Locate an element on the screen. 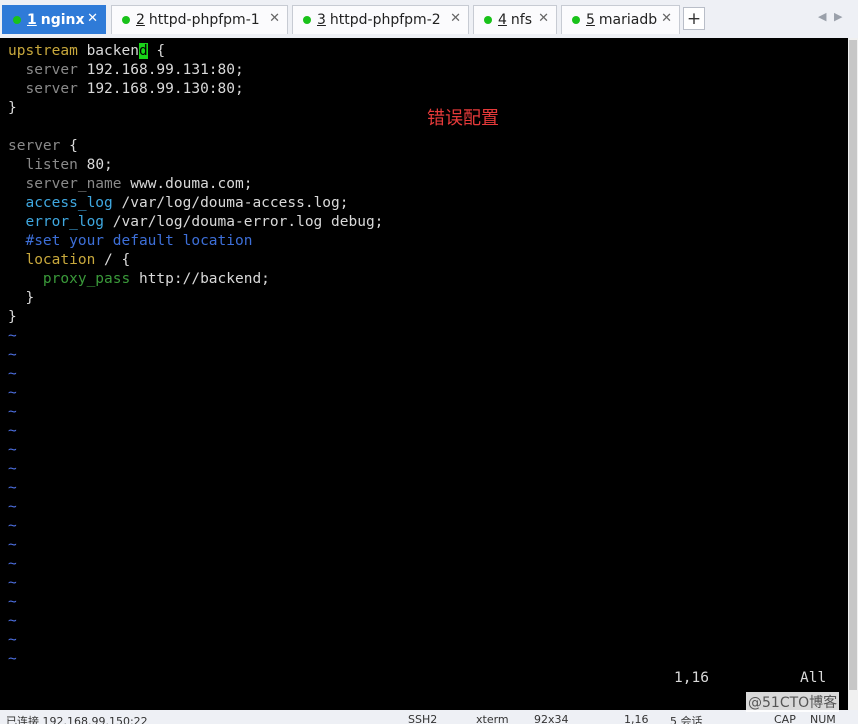 The image size is (858, 724). tab-number: 1 is located at coordinates (32, 20).